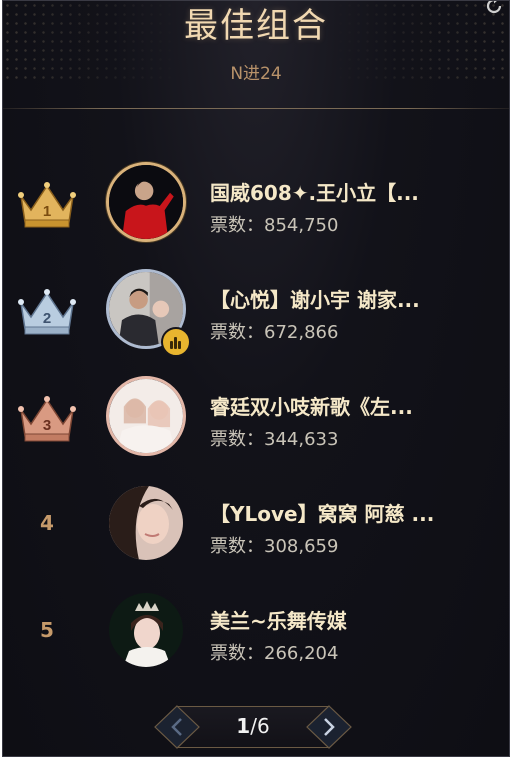 The image size is (512, 759). What do you see at coordinates (263, 726) in the screenshot?
I see `total-pages: 6` at bounding box center [263, 726].